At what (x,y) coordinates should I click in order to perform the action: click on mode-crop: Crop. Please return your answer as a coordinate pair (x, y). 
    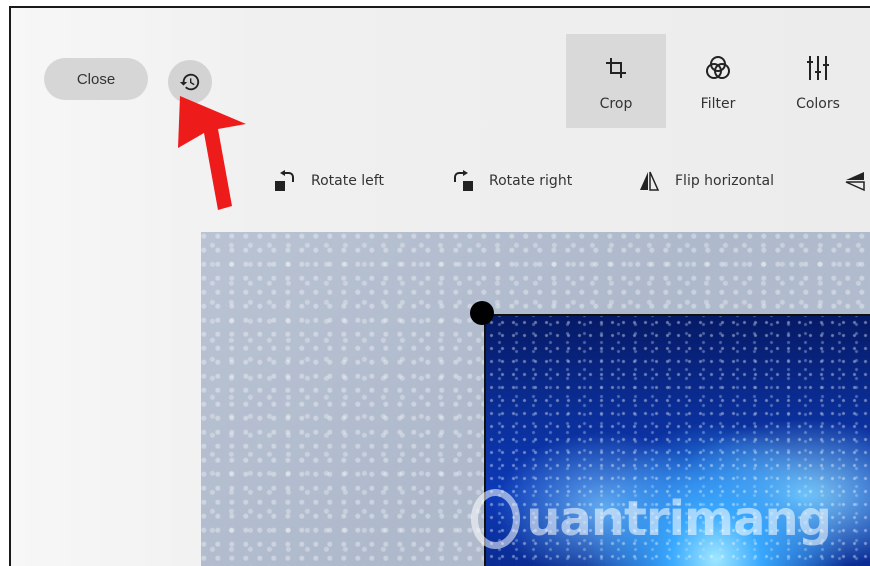
    Looking at the image, I should click on (616, 81).